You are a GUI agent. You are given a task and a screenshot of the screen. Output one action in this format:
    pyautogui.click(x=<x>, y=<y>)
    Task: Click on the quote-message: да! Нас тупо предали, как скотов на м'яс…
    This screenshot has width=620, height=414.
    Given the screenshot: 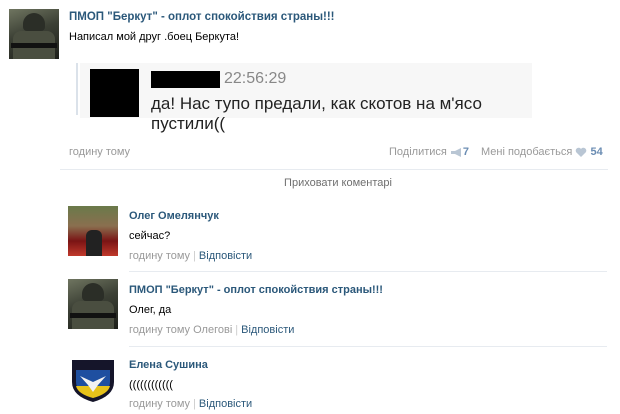 What is the action you would take?
    pyautogui.click(x=316, y=113)
    